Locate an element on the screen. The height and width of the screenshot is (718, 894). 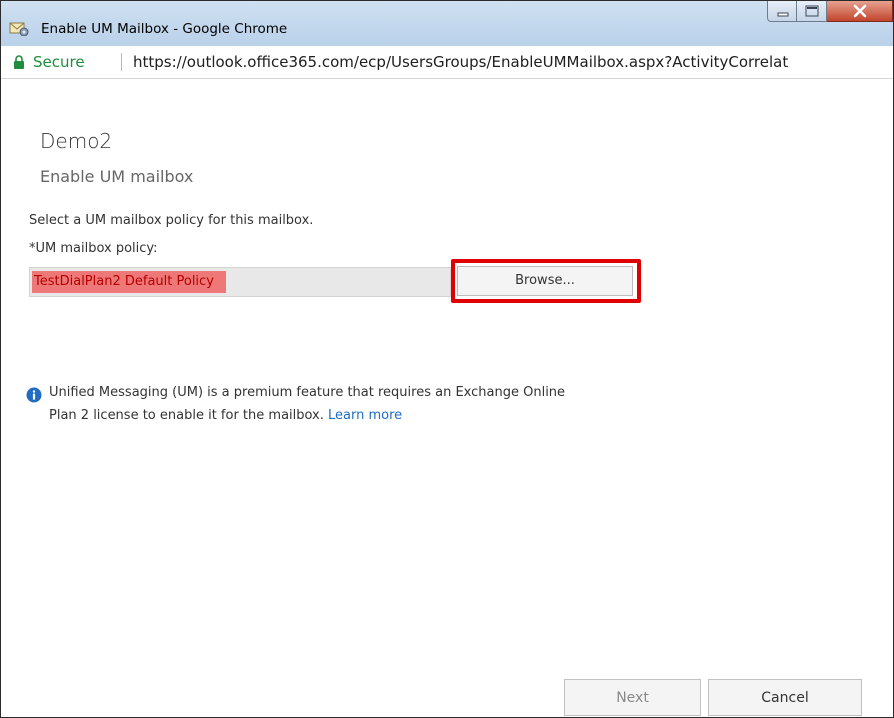
learn-more-link: Learn more is located at coordinates (365, 415).